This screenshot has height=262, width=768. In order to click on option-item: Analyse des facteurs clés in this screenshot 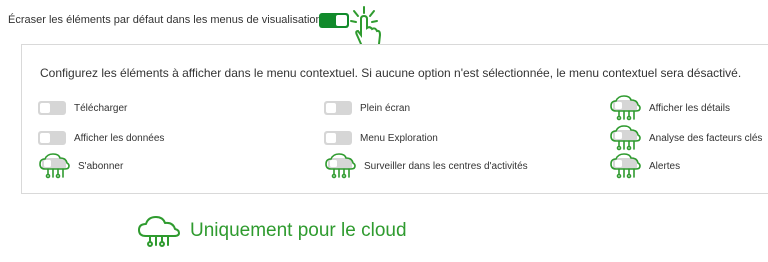, I will do `click(685, 138)`.